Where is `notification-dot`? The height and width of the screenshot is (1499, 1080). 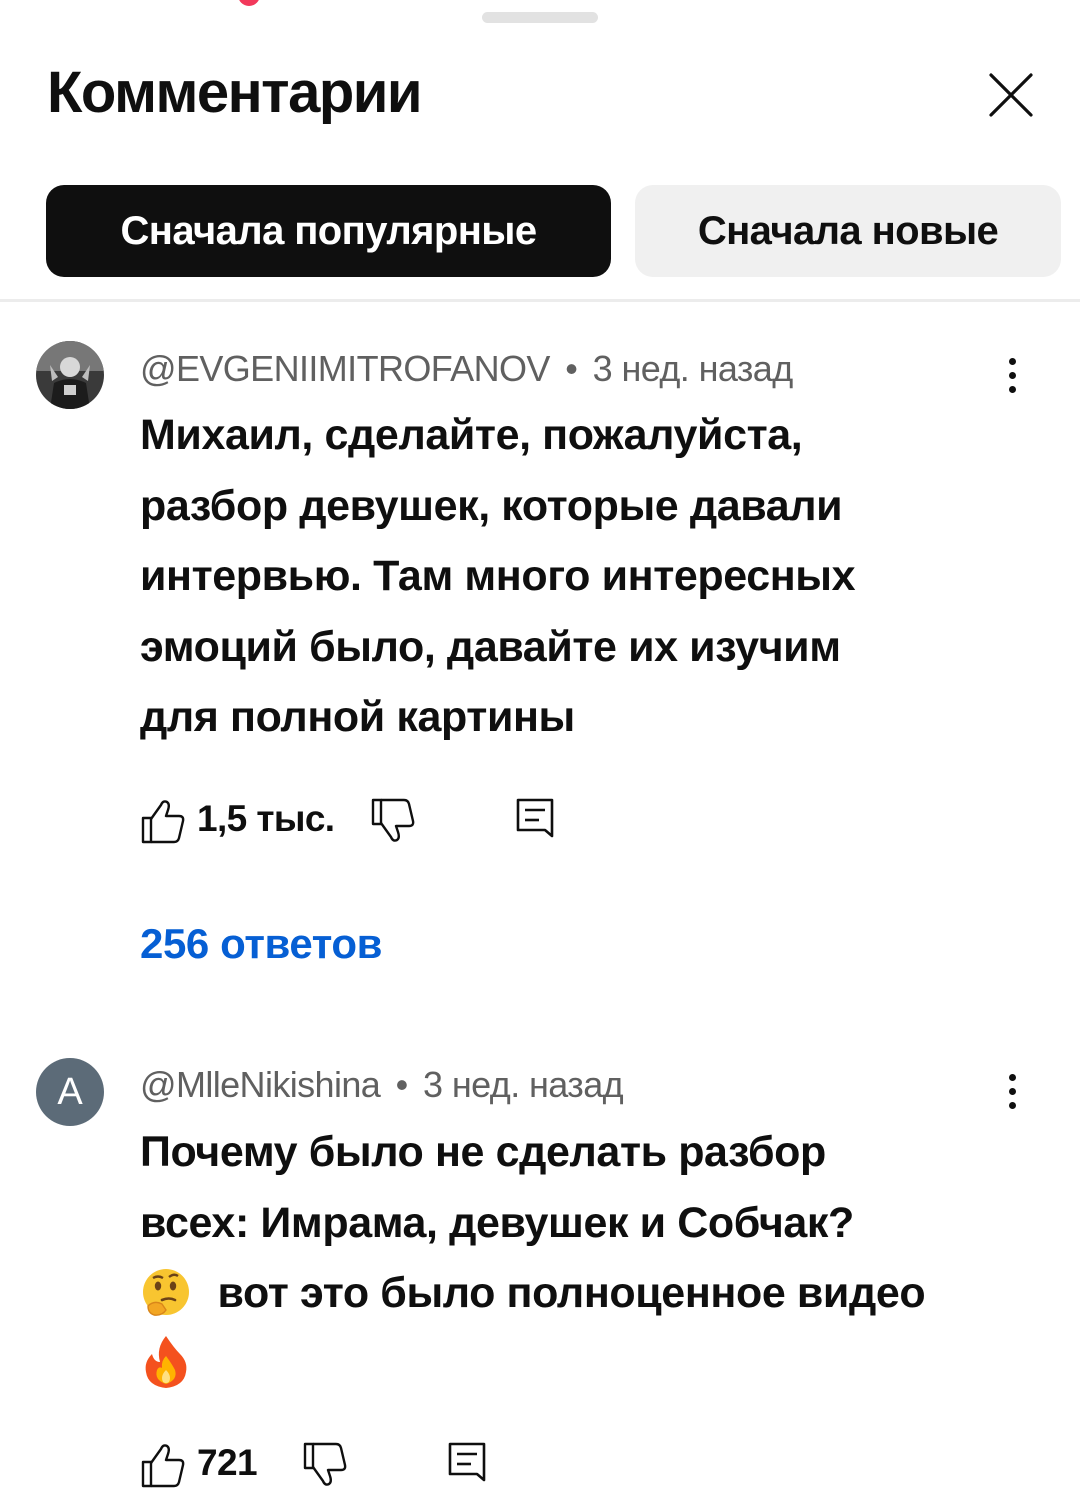
notification-dot is located at coordinates (249, 3).